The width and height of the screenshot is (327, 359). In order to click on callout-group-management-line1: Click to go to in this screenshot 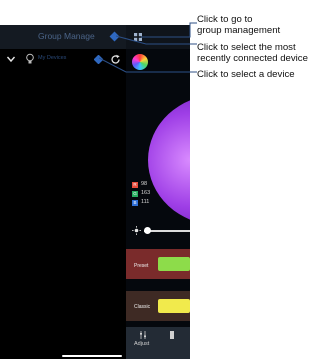, I will do `click(225, 19)`.